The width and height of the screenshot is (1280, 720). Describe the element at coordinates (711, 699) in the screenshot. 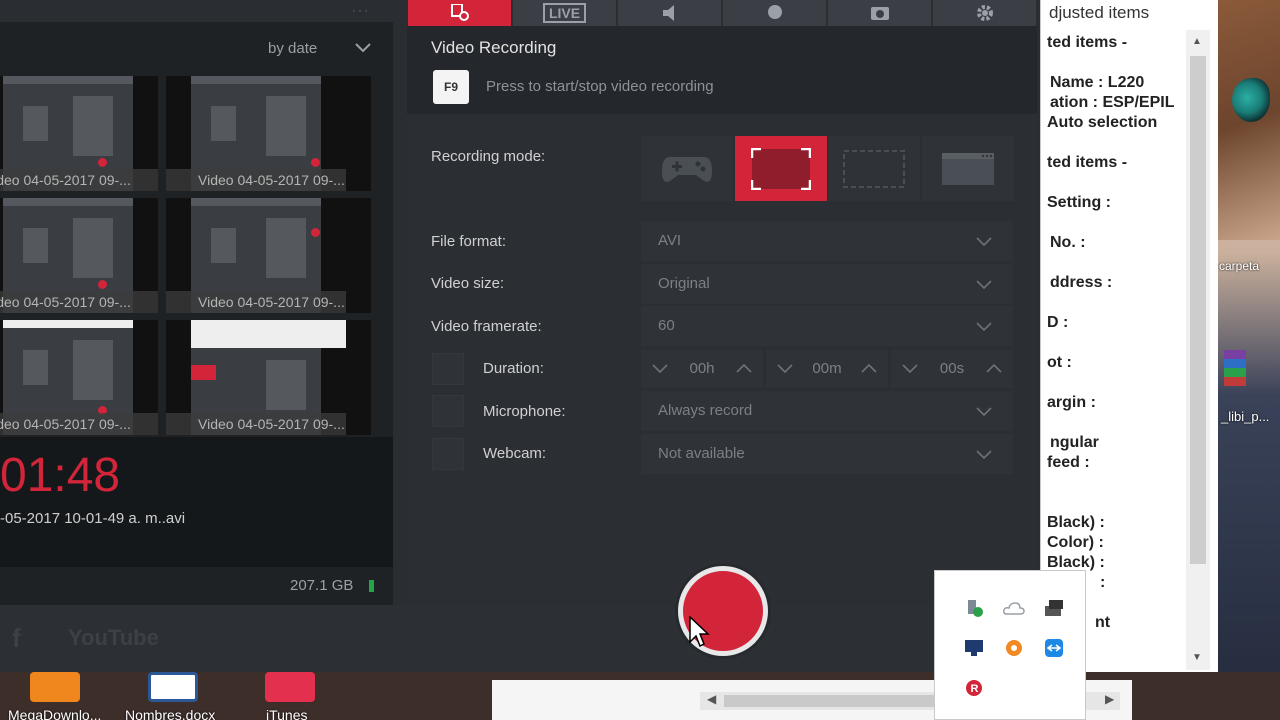

I see `scroll-left-icon: ◀` at that location.